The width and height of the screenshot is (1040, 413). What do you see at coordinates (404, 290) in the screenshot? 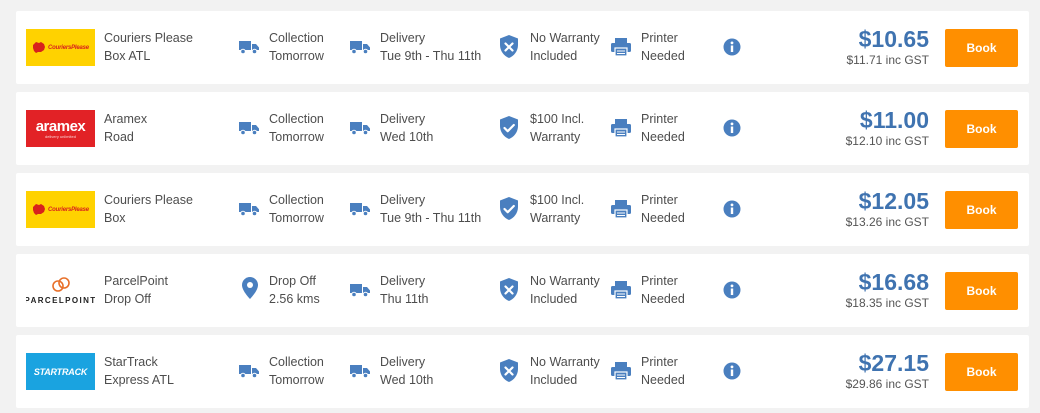
I see `delivery-info: Delivery Thu 11th` at bounding box center [404, 290].